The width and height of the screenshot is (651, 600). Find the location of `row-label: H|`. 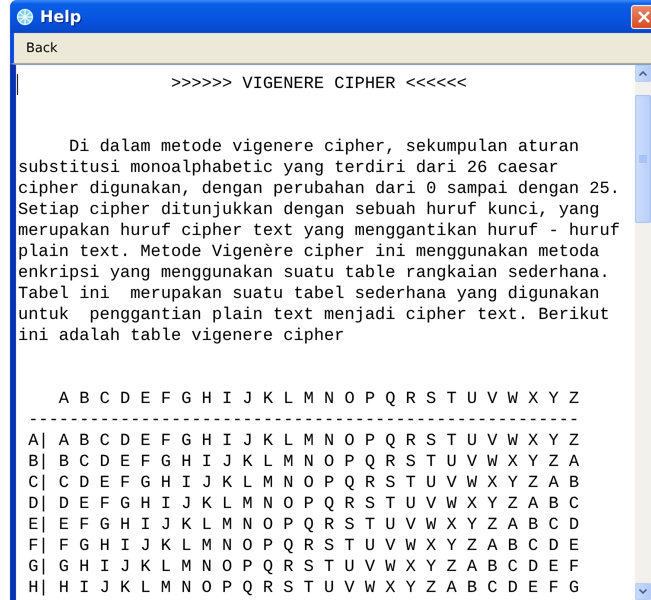

row-label: H| is located at coordinates (38, 588).